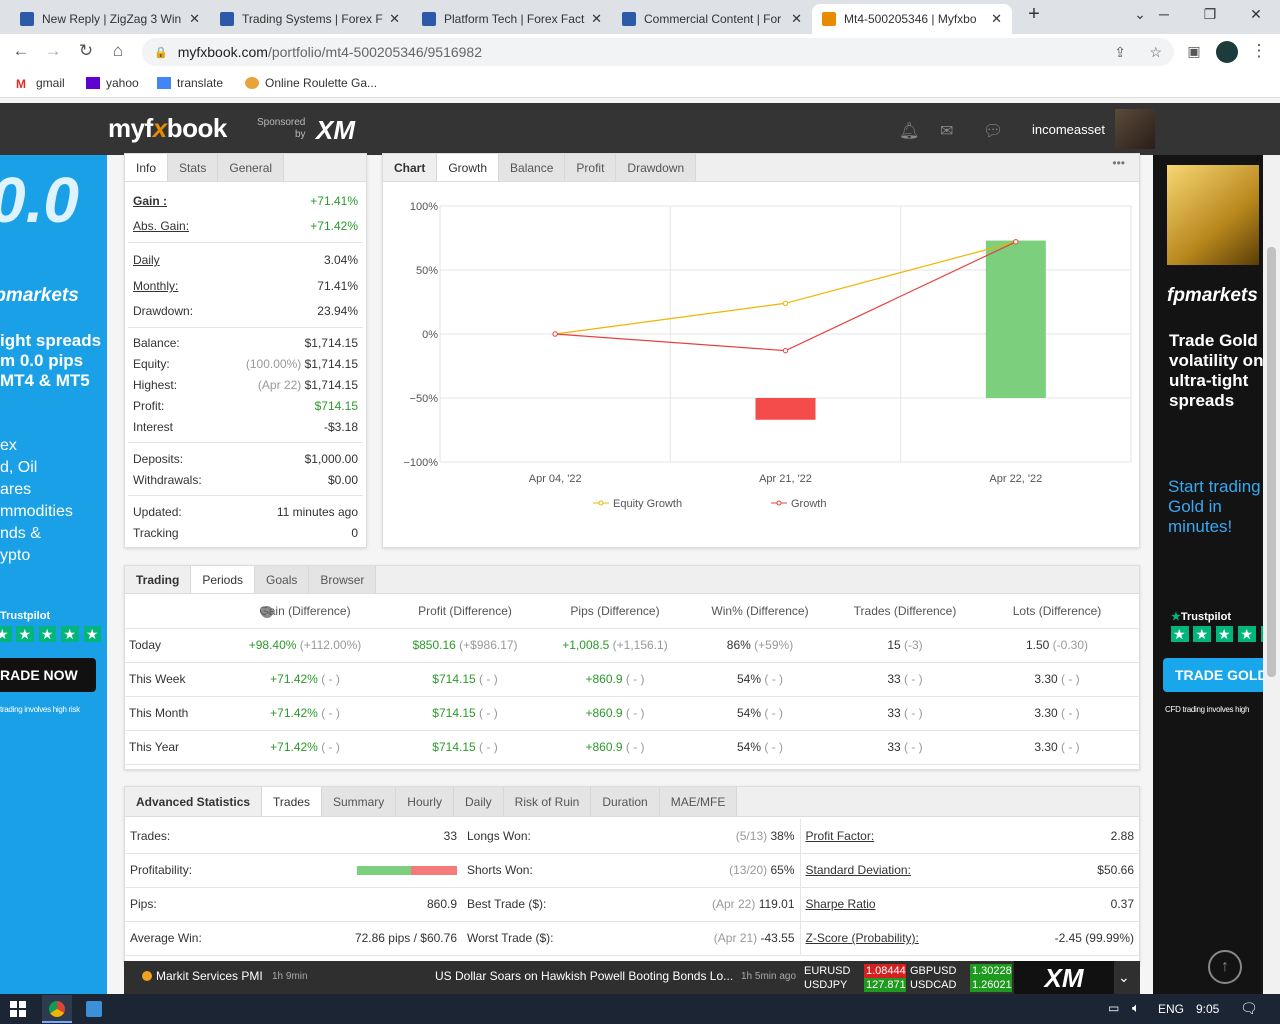 The width and height of the screenshot is (1280, 1024). I want to click on tab-periods: Periods, so click(223, 579).